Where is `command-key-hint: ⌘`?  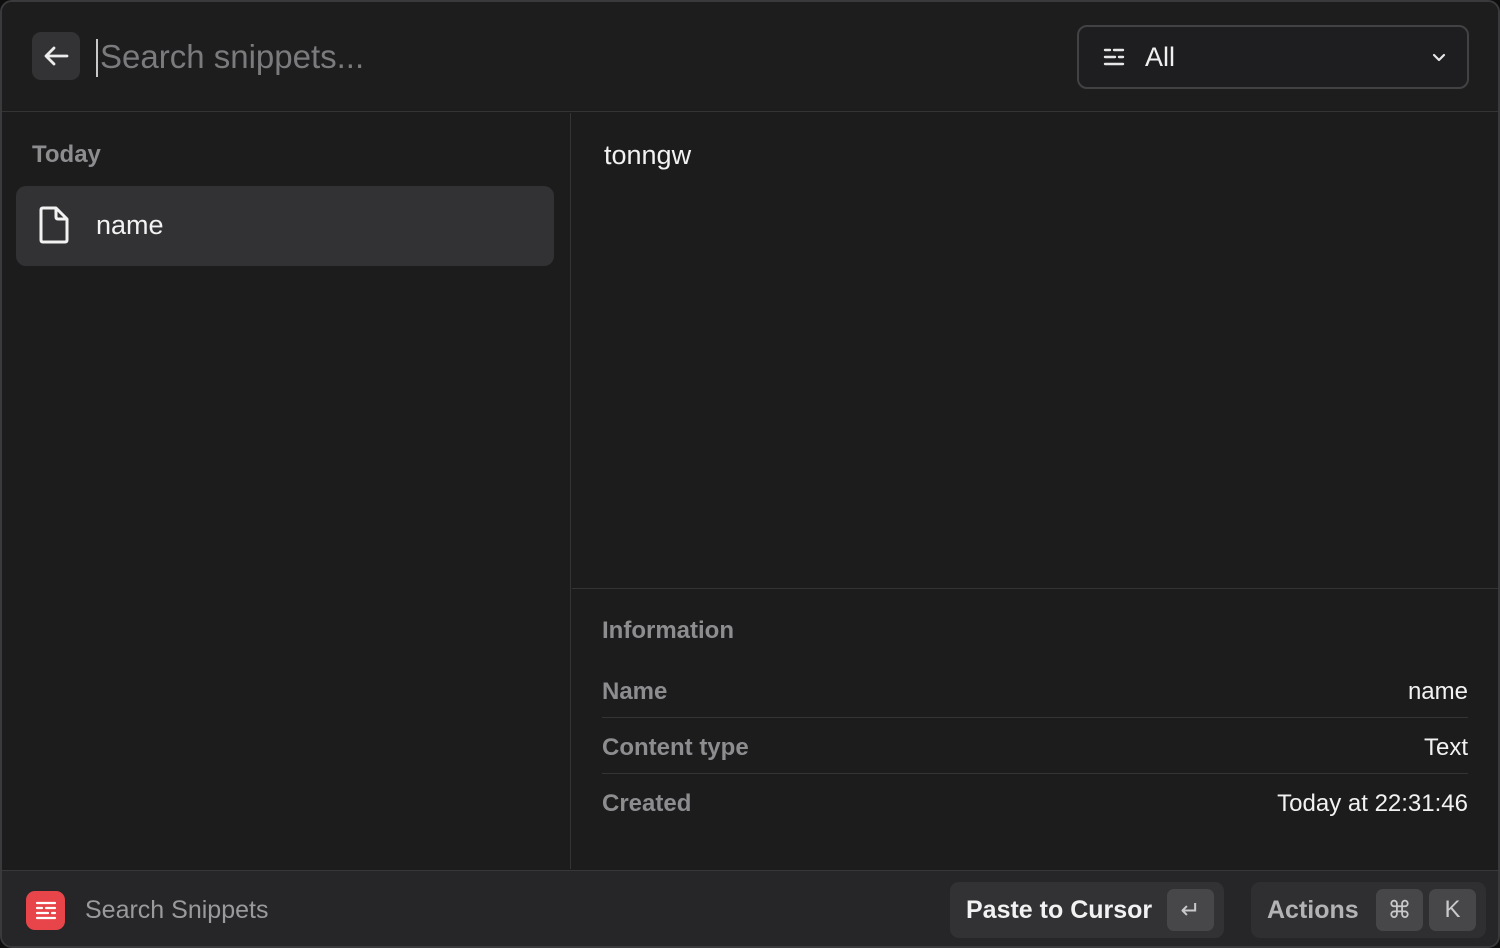
command-key-hint: ⌘ is located at coordinates (1399, 910).